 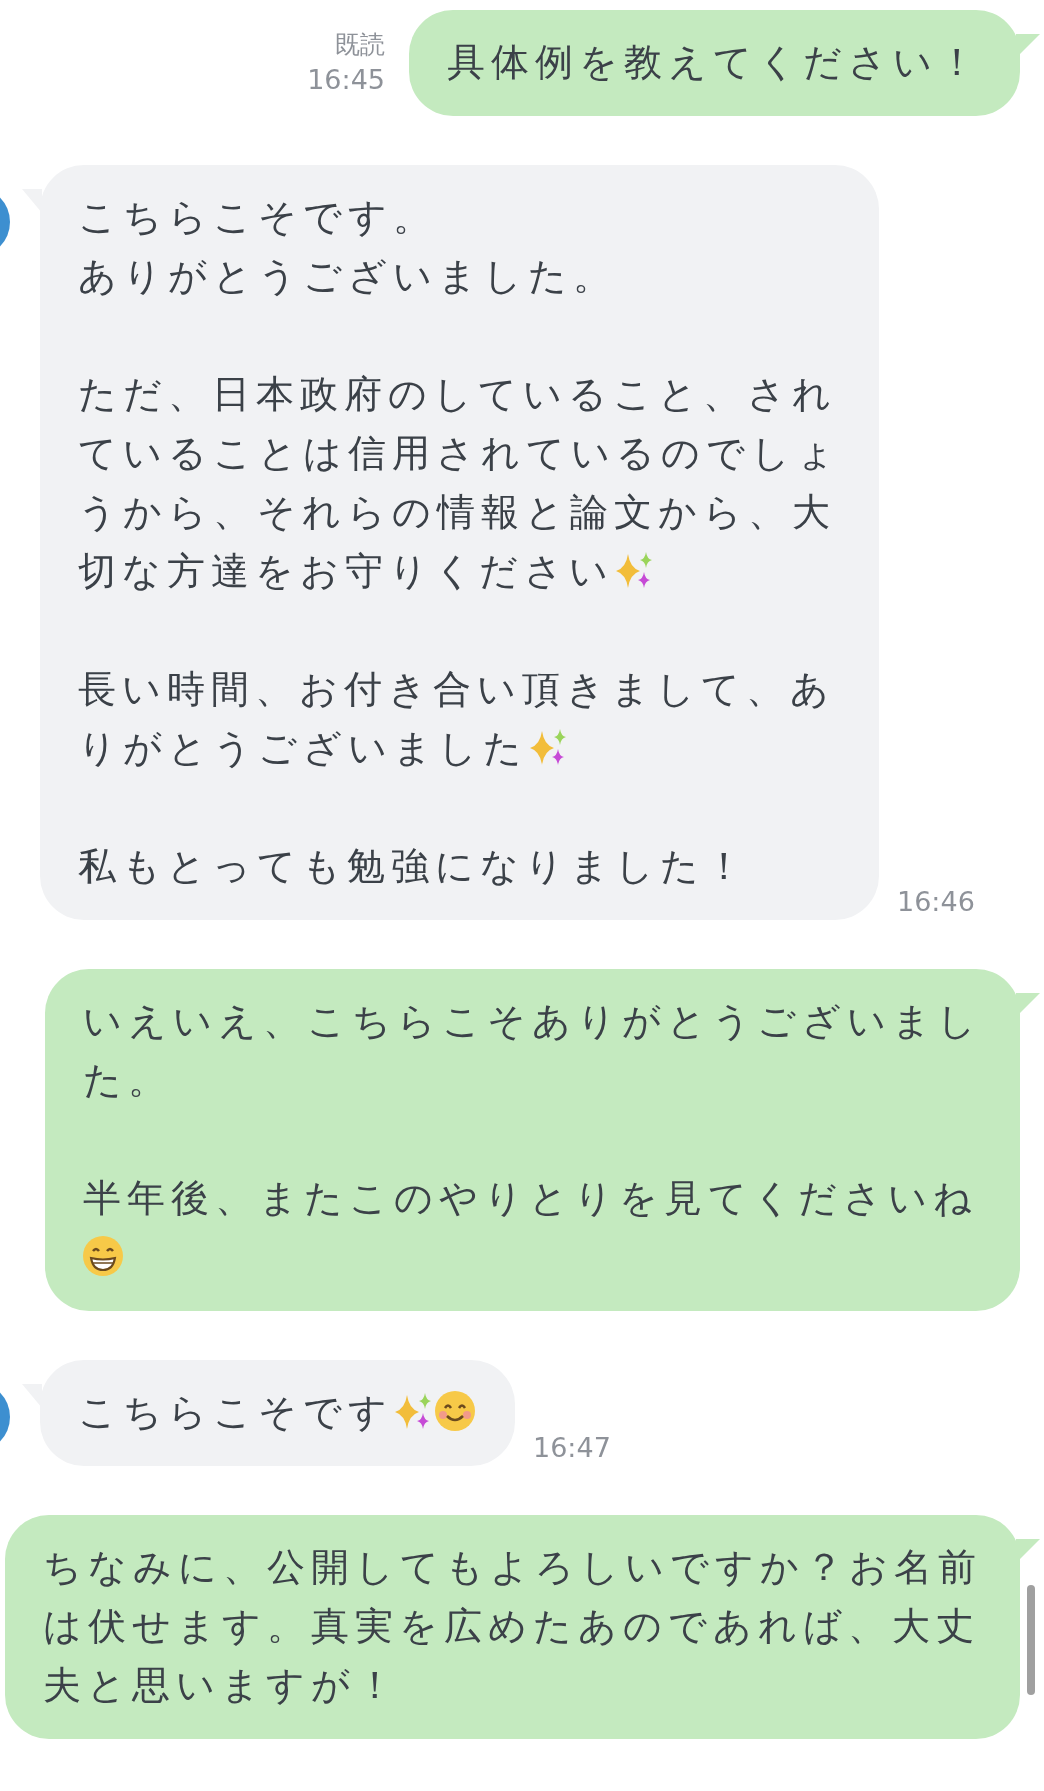 What do you see at coordinates (103, 1256) in the screenshot?
I see `grinning-face-icon` at bounding box center [103, 1256].